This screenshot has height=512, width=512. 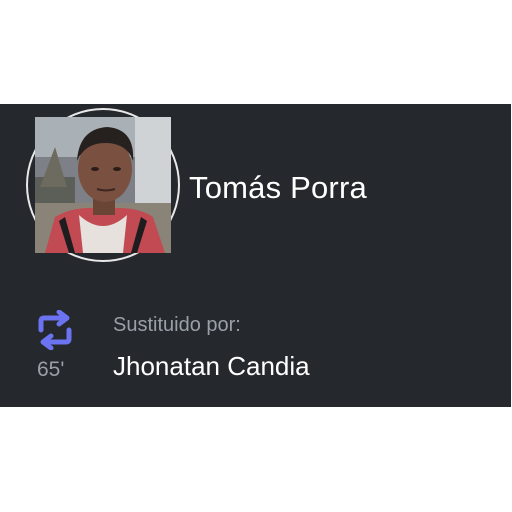 I want to click on substitution-label: Sustituido por:, so click(x=177, y=325).